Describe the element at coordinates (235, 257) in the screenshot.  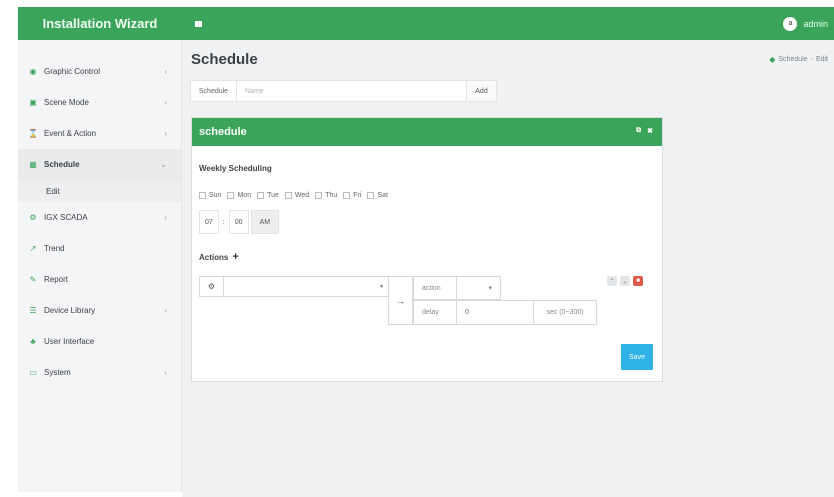
I see `add-action-icon: +` at that location.